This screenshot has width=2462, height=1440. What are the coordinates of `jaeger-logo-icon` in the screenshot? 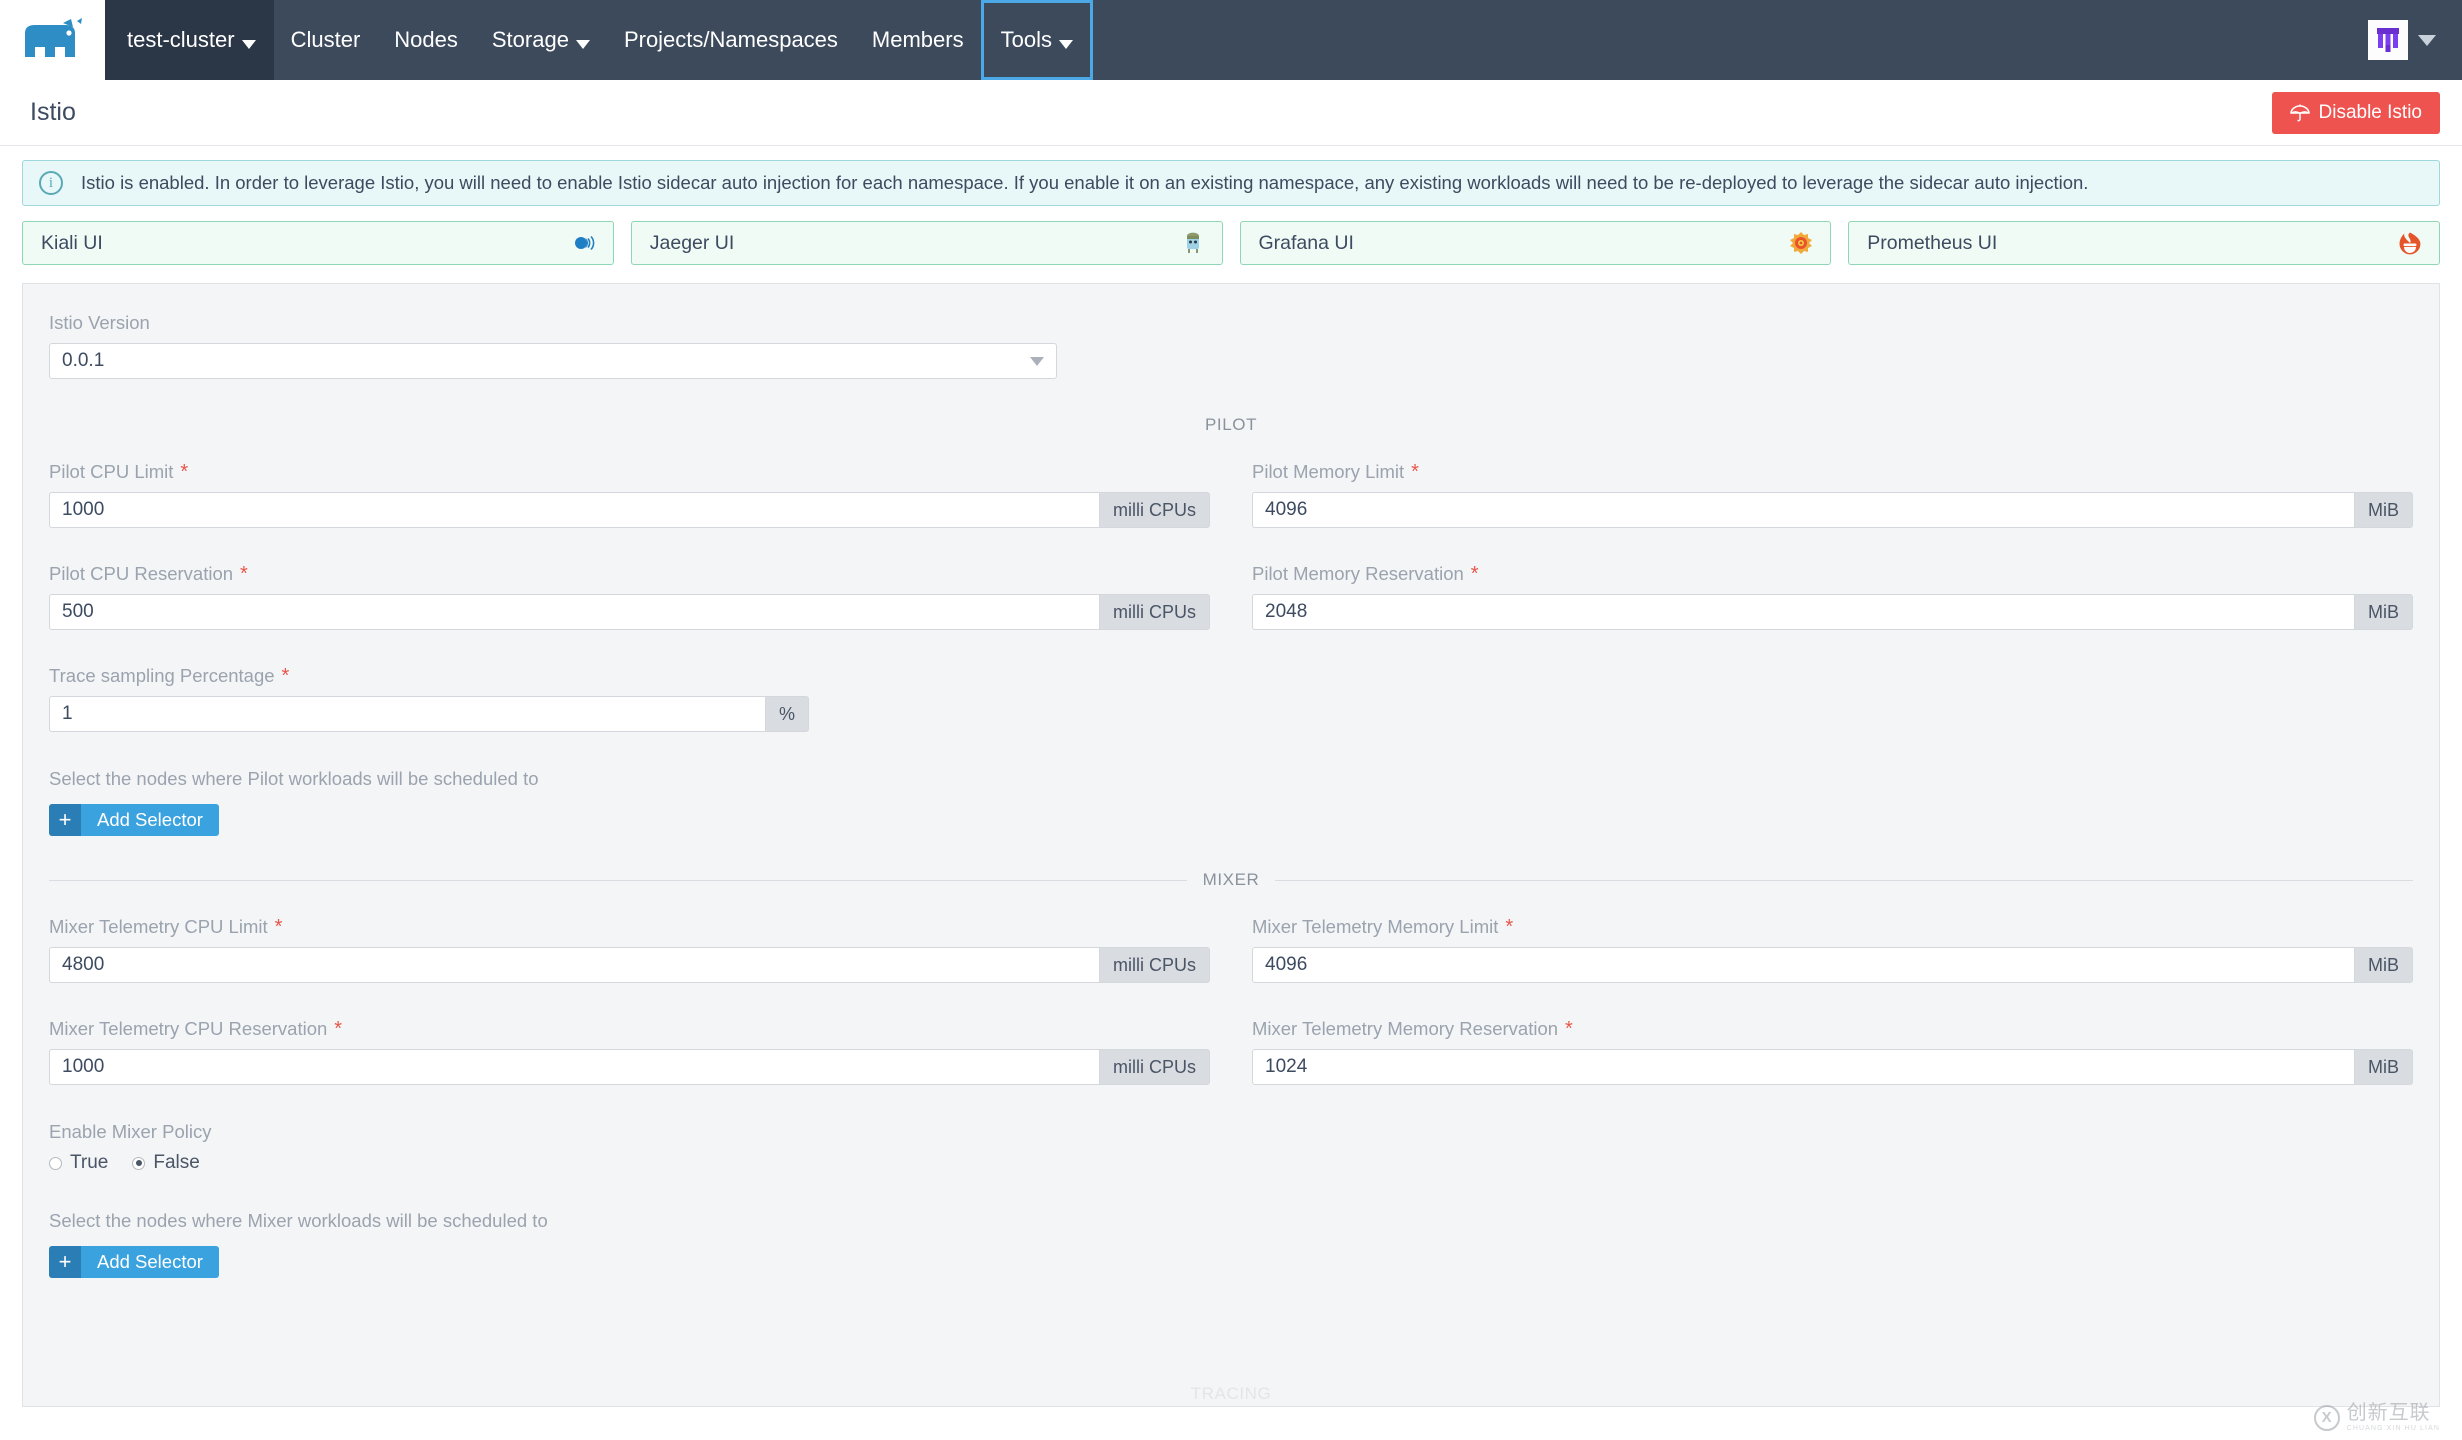 It's located at (1193, 243).